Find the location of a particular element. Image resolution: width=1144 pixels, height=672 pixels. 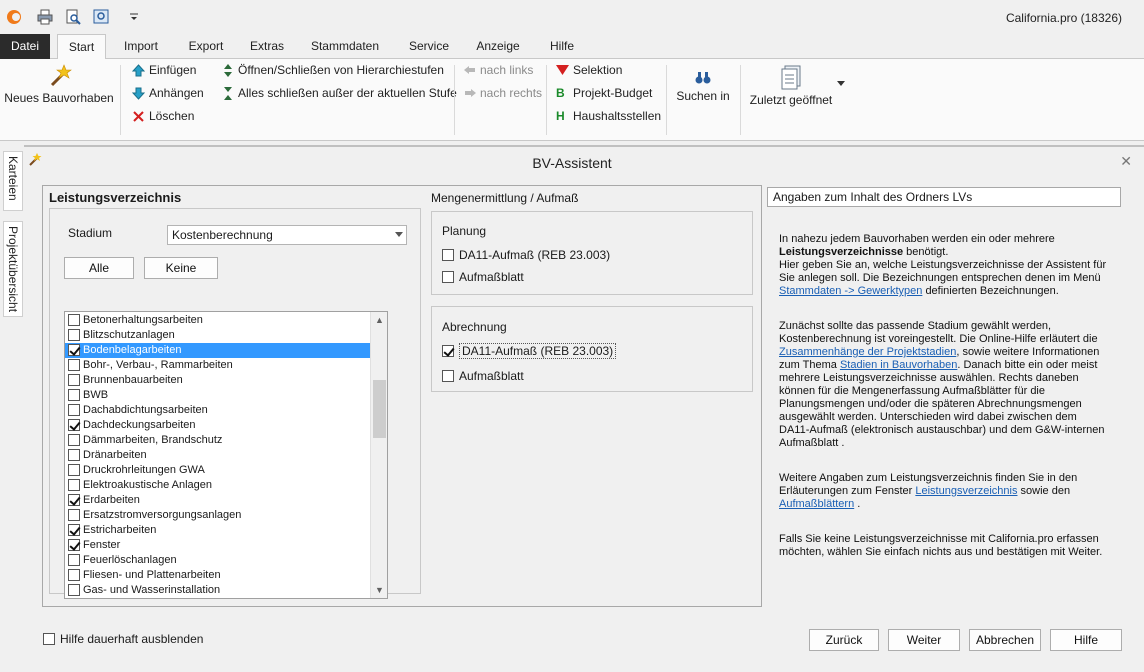

help-link-measurement-sheets: Aufmaßblättern is located at coordinates (816, 504).